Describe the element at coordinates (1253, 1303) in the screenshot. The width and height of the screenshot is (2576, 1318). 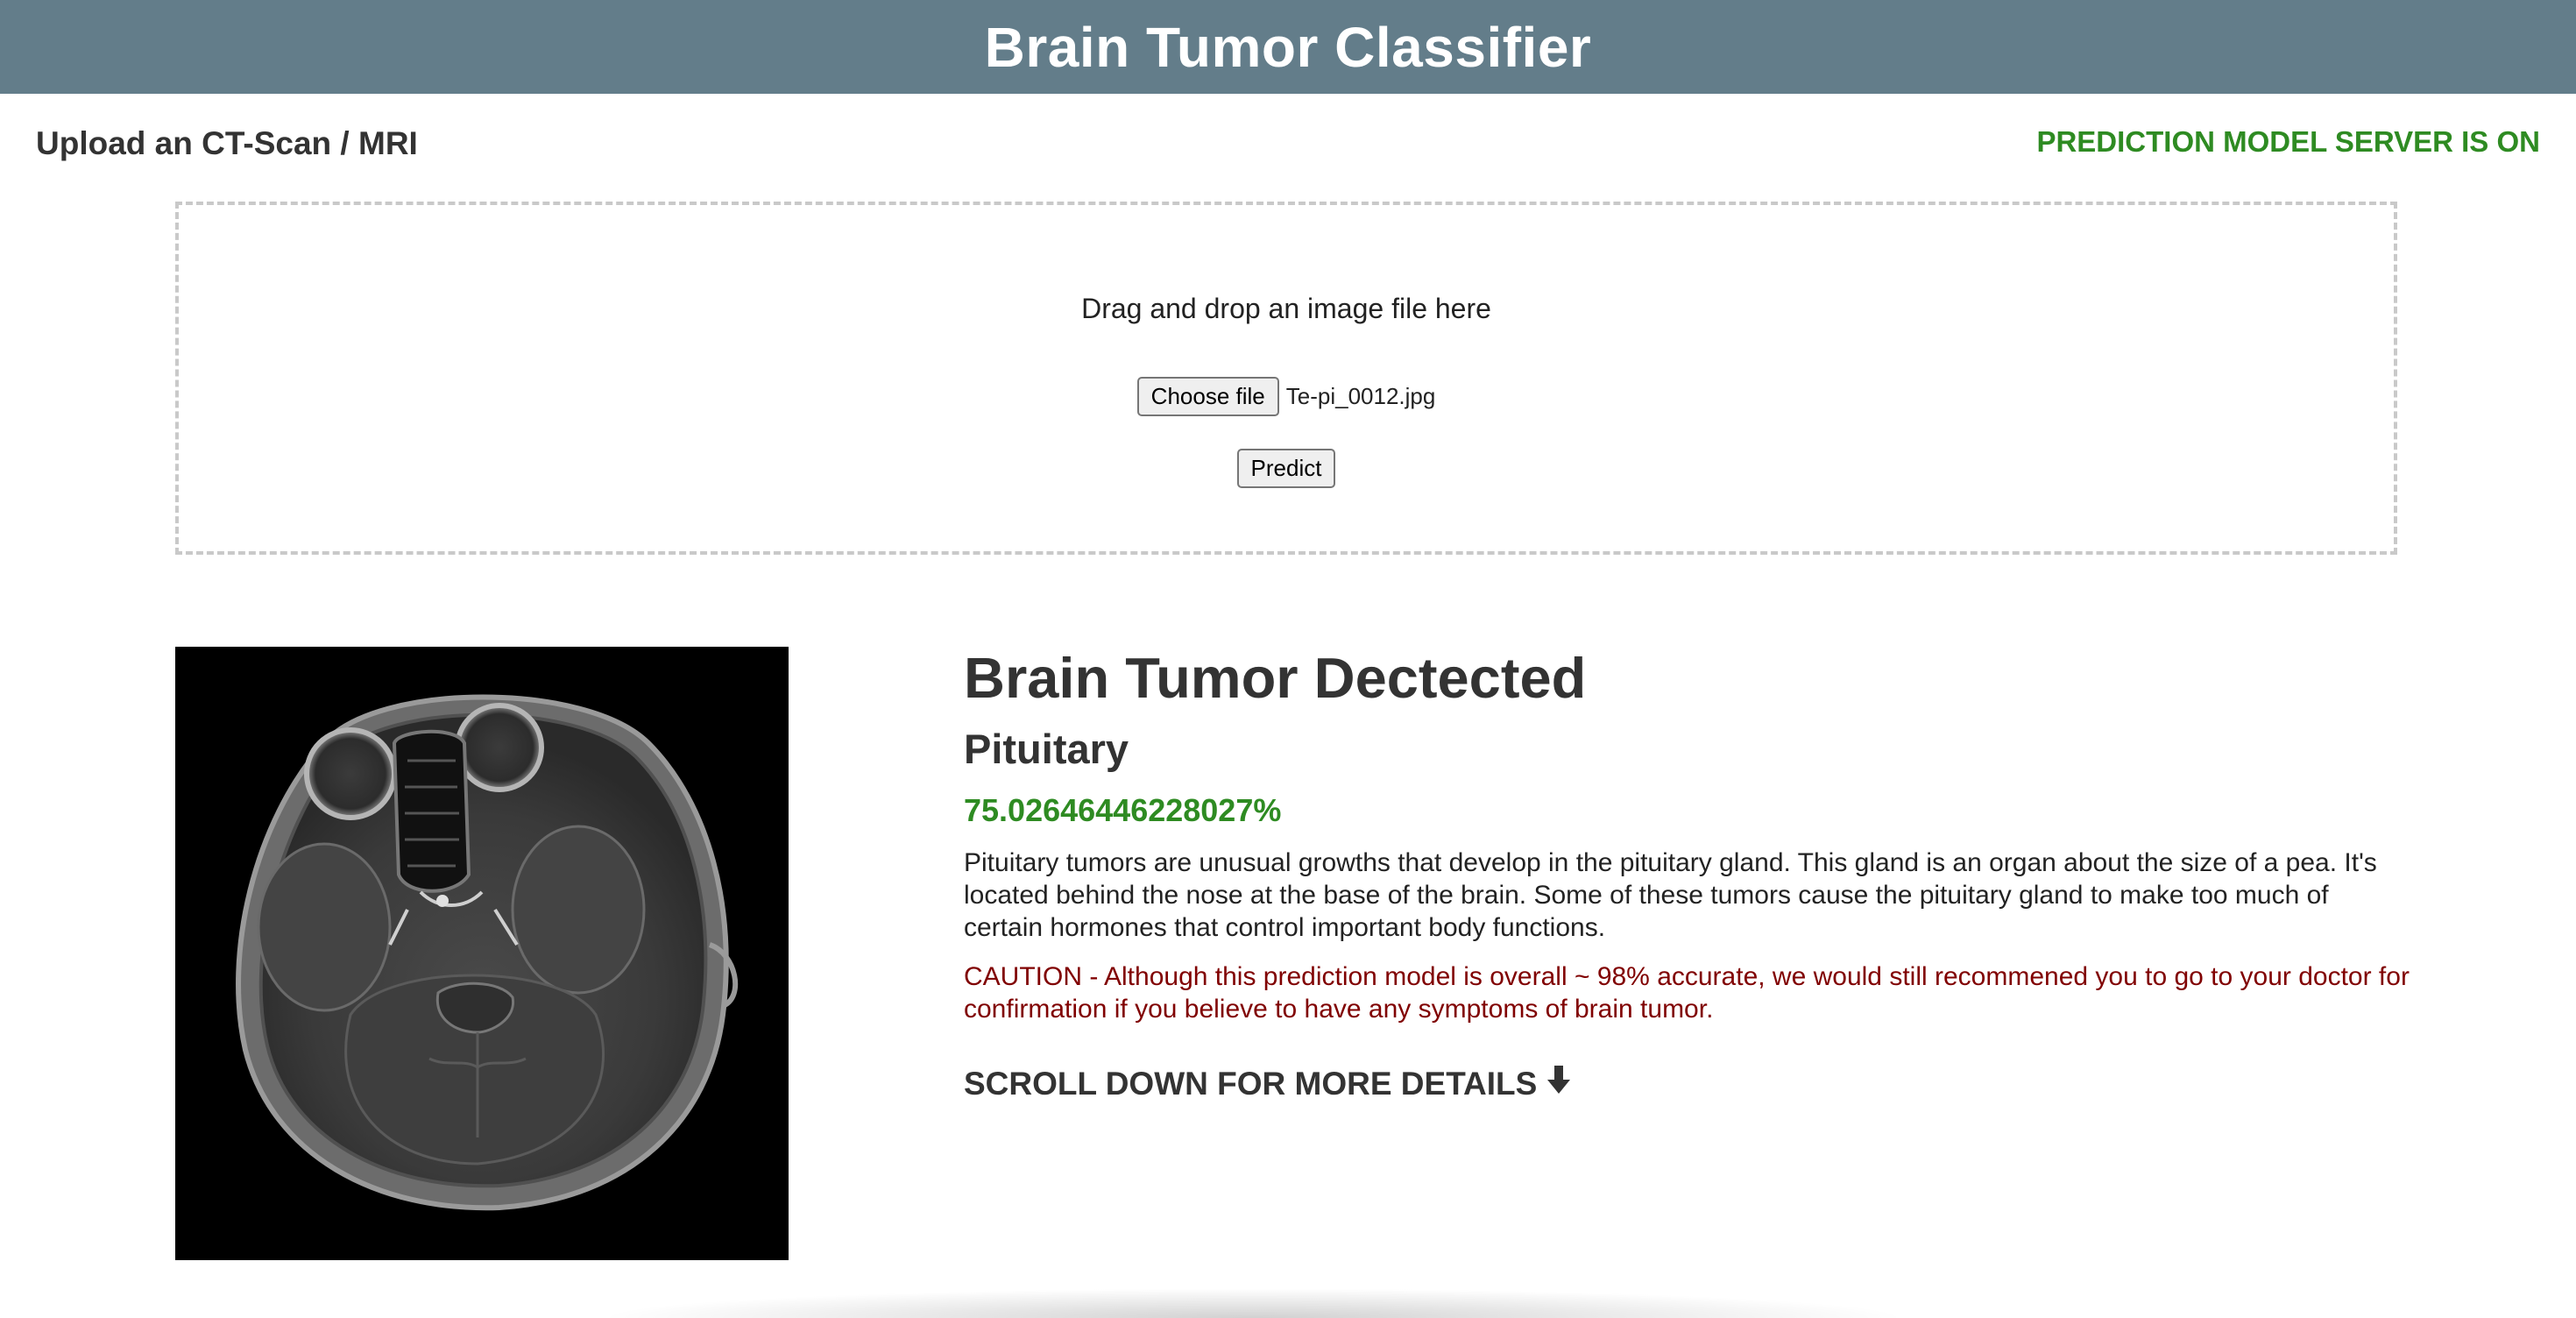
I see `bottom-shadow` at that location.